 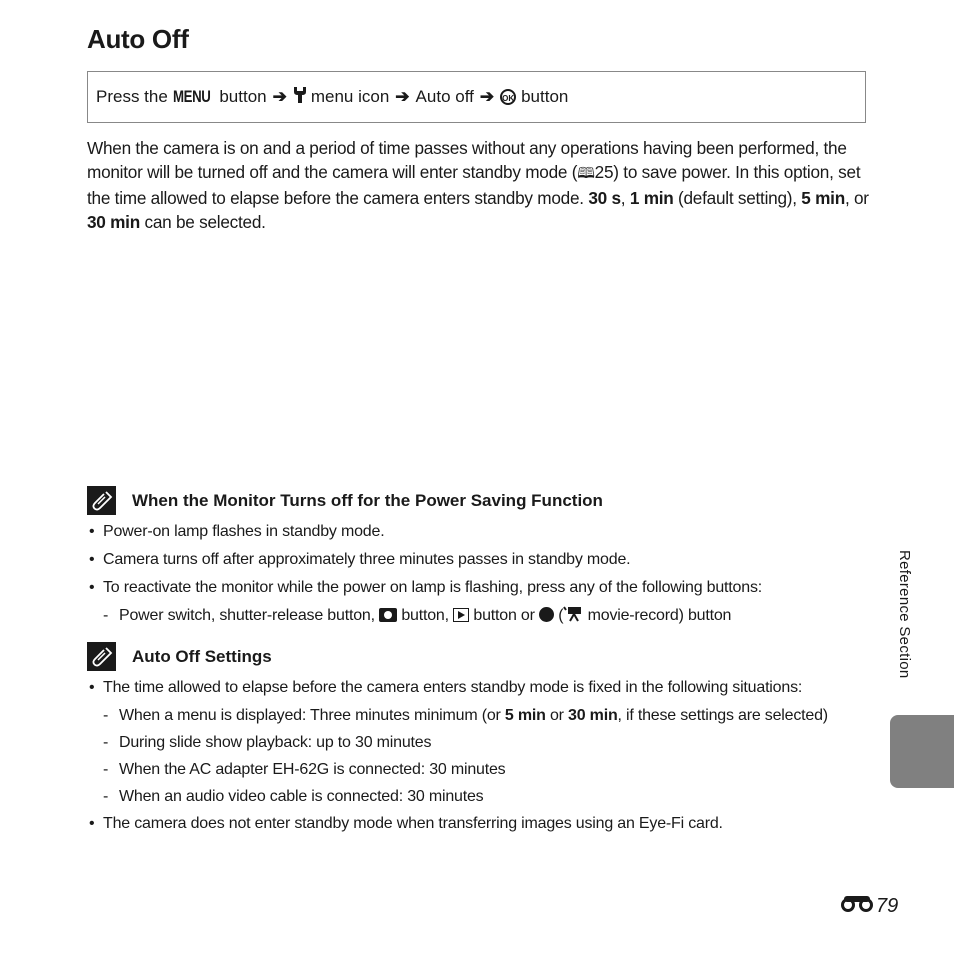 What do you see at coordinates (546, 614) in the screenshot?
I see `record-icon` at bounding box center [546, 614].